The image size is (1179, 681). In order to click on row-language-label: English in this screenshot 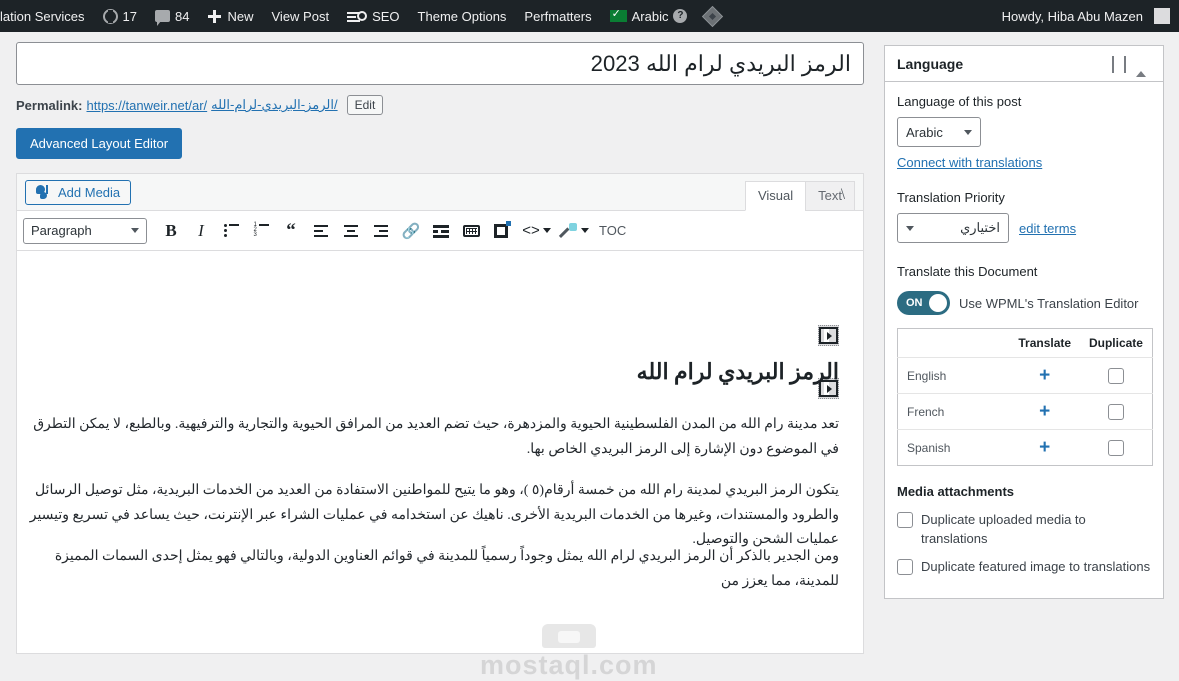, I will do `click(953, 375)`.